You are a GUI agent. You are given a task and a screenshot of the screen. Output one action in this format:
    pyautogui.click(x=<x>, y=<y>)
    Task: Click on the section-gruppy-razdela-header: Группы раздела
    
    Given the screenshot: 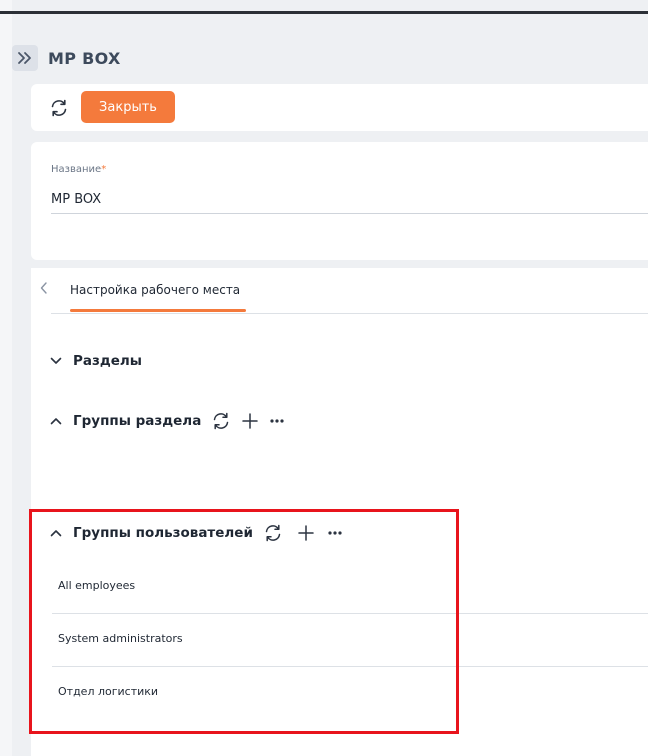 What is the action you would take?
    pyautogui.click(x=167, y=421)
    